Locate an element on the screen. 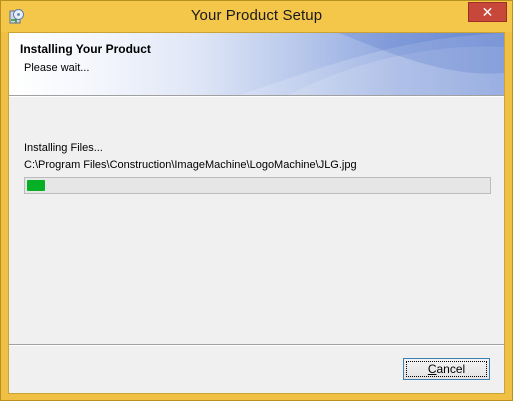 Image resolution: width=513 pixels, height=401 pixels. cancel-label: ancel is located at coordinates (451, 369).